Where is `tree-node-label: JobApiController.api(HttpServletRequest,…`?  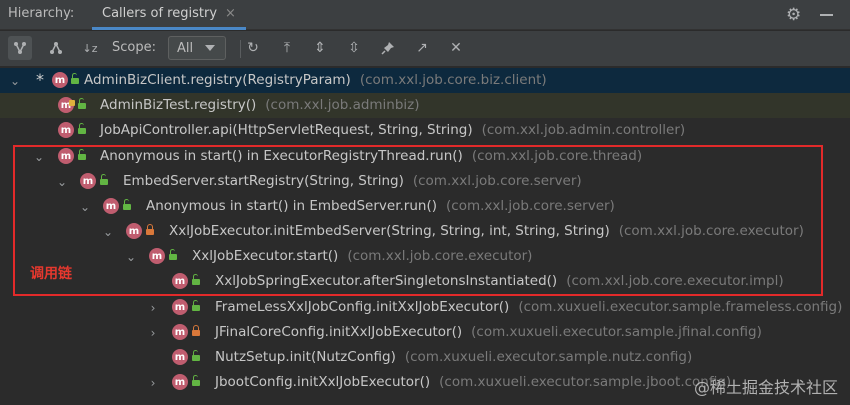
tree-node-label: JobApiController.api(HttpServletRequest,… is located at coordinates (393, 130).